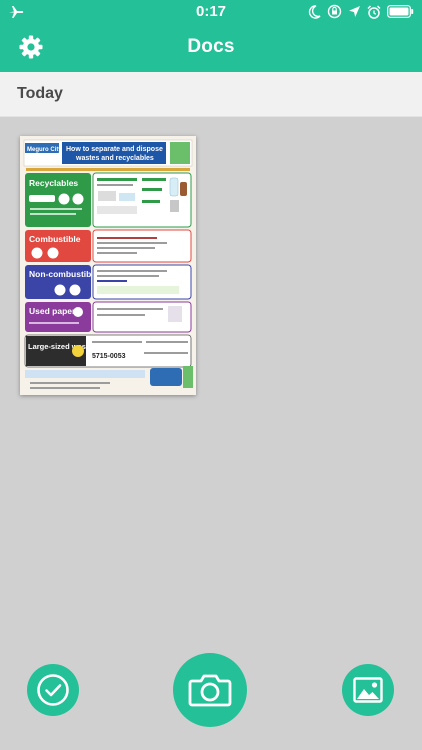 Image resolution: width=422 pixels, height=750 pixels. What do you see at coordinates (114, 149) in the screenshot?
I see `doc-title-line1: How to separate and dispose` at bounding box center [114, 149].